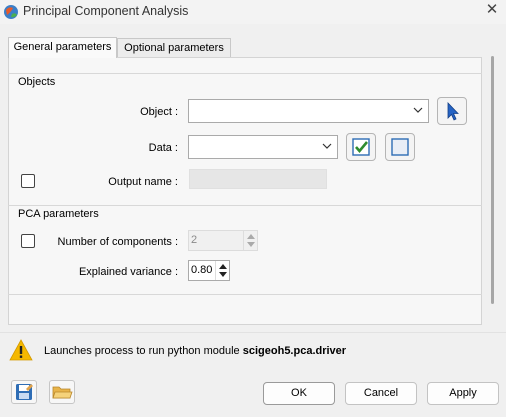  Describe the element at coordinates (381, 393) in the screenshot. I see `cancel-button: Cancel` at that location.